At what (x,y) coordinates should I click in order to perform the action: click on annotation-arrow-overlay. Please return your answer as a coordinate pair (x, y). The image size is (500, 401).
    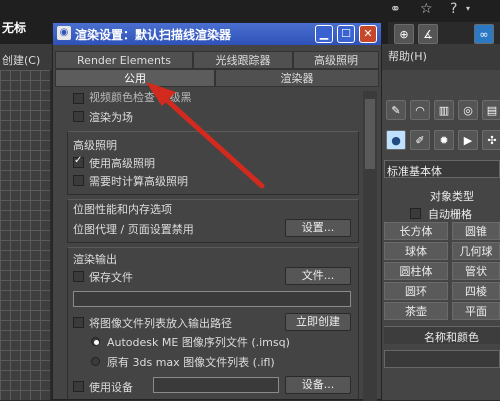
    Looking at the image, I should click on (205, 135).